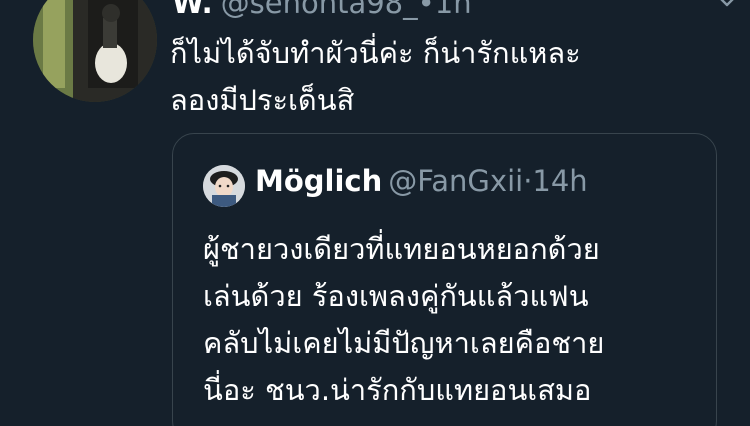  I want to click on author-avatar-image, so click(95, 51).